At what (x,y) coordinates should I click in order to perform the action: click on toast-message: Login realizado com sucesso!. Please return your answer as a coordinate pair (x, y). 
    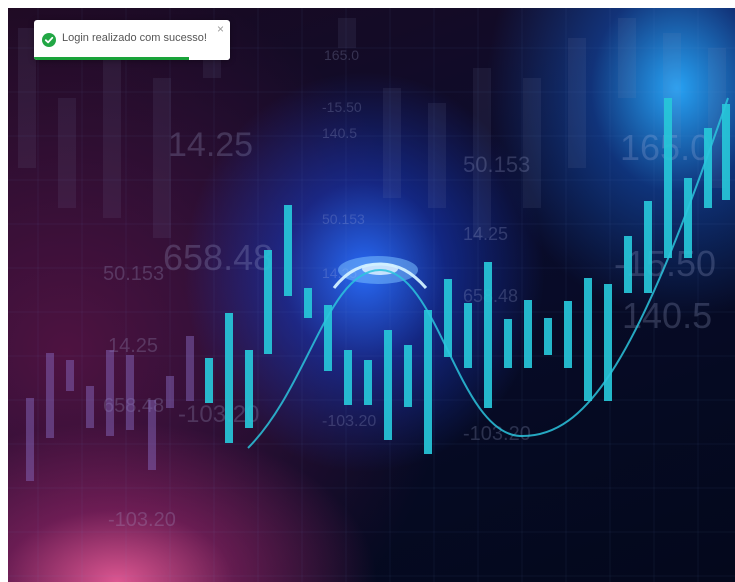
    Looking at the image, I should click on (134, 38).